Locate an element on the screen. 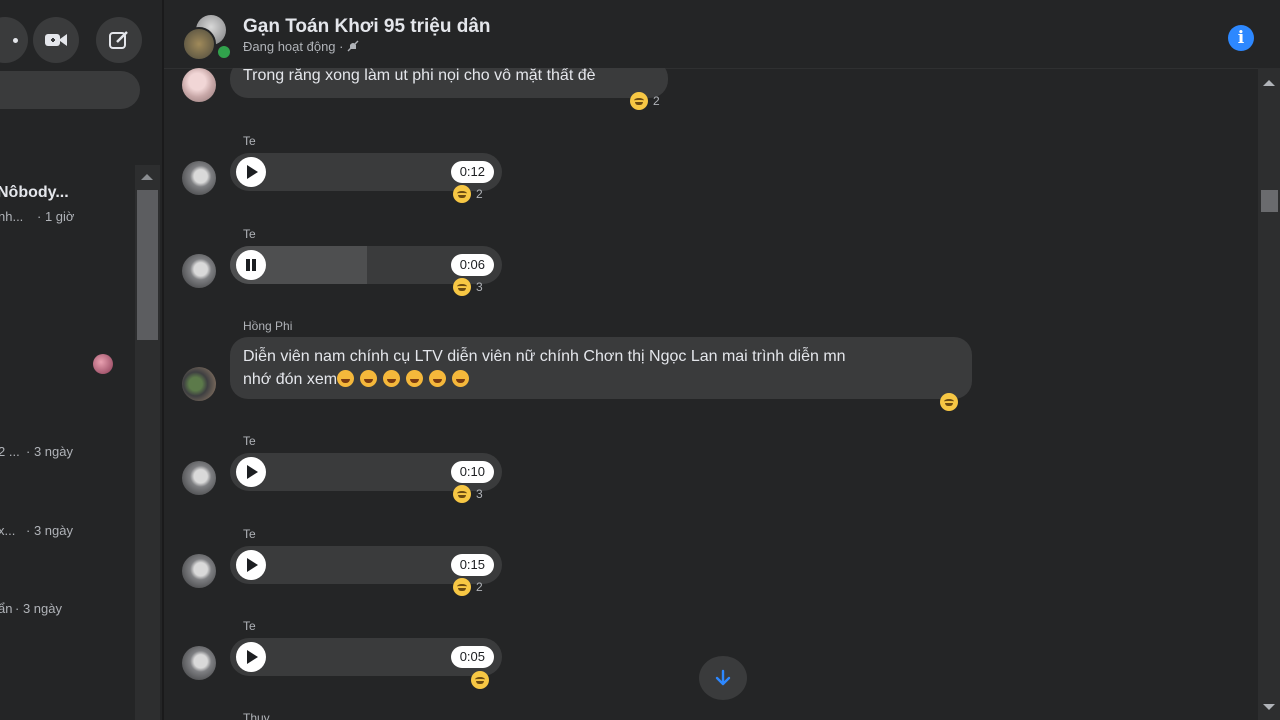  message-text-line: nhớ đón xem is located at coordinates (359, 380).